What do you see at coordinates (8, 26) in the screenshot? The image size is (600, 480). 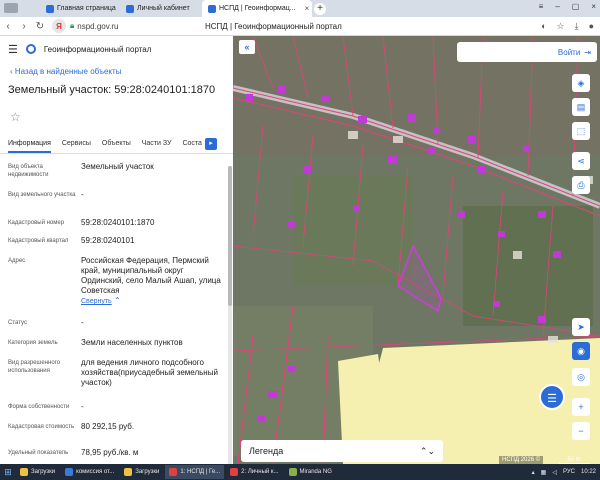 I see `back-arrow-icon: ‹` at bounding box center [8, 26].